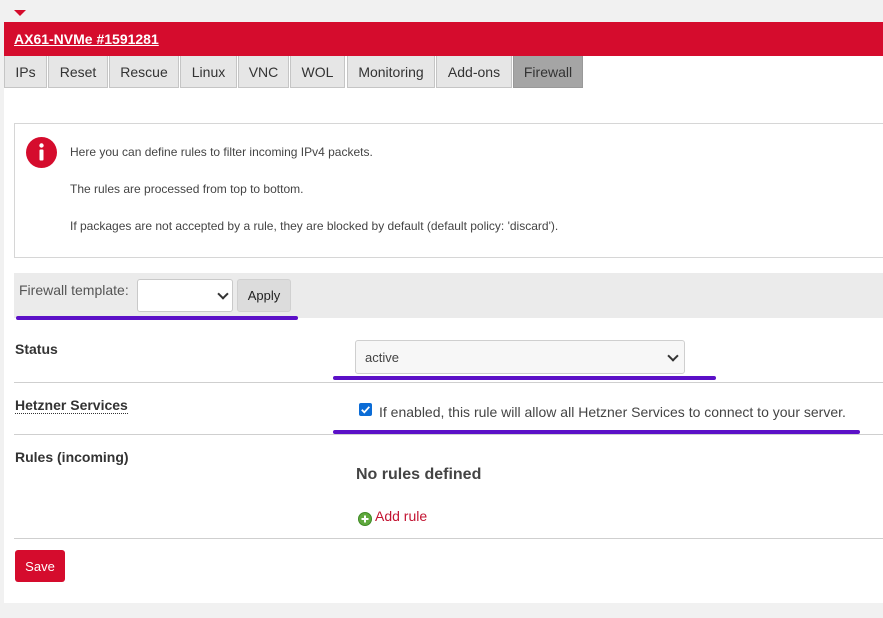 This screenshot has width=883, height=618. What do you see at coordinates (41, 152) in the screenshot?
I see `info-icon` at bounding box center [41, 152].